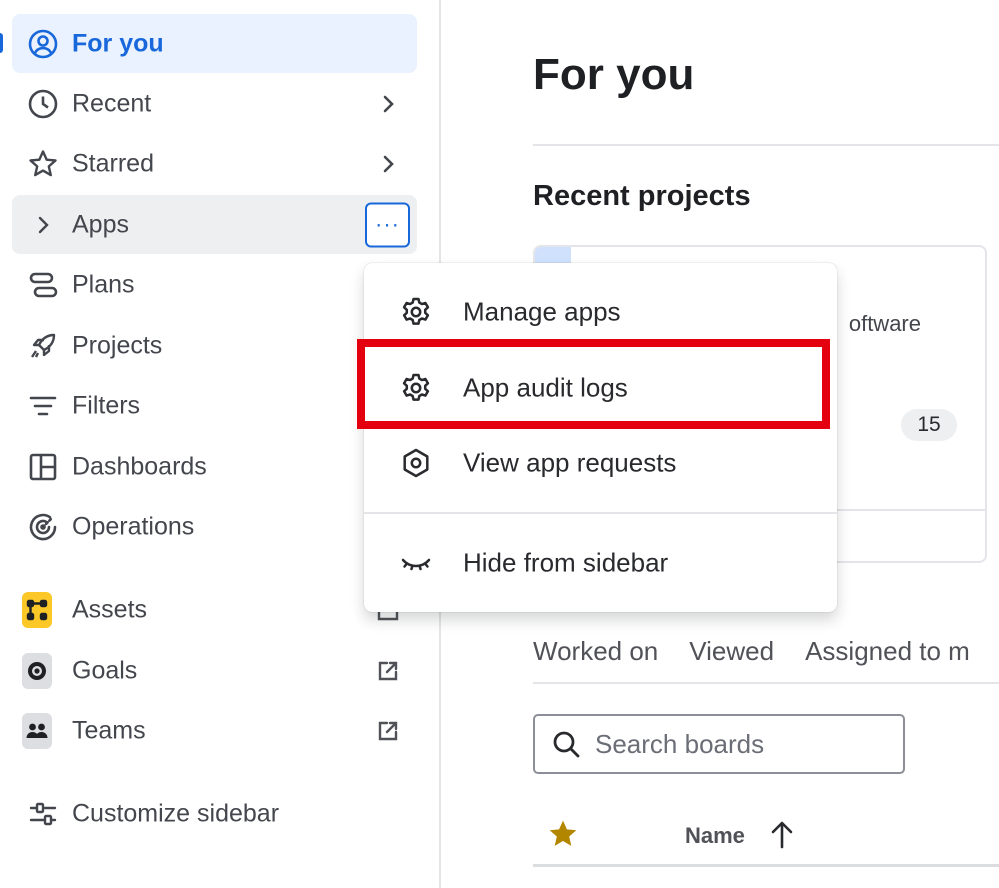 The height and width of the screenshot is (888, 999). What do you see at coordinates (112, 103) in the screenshot?
I see `sidebar-item-label: Recent` at bounding box center [112, 103].